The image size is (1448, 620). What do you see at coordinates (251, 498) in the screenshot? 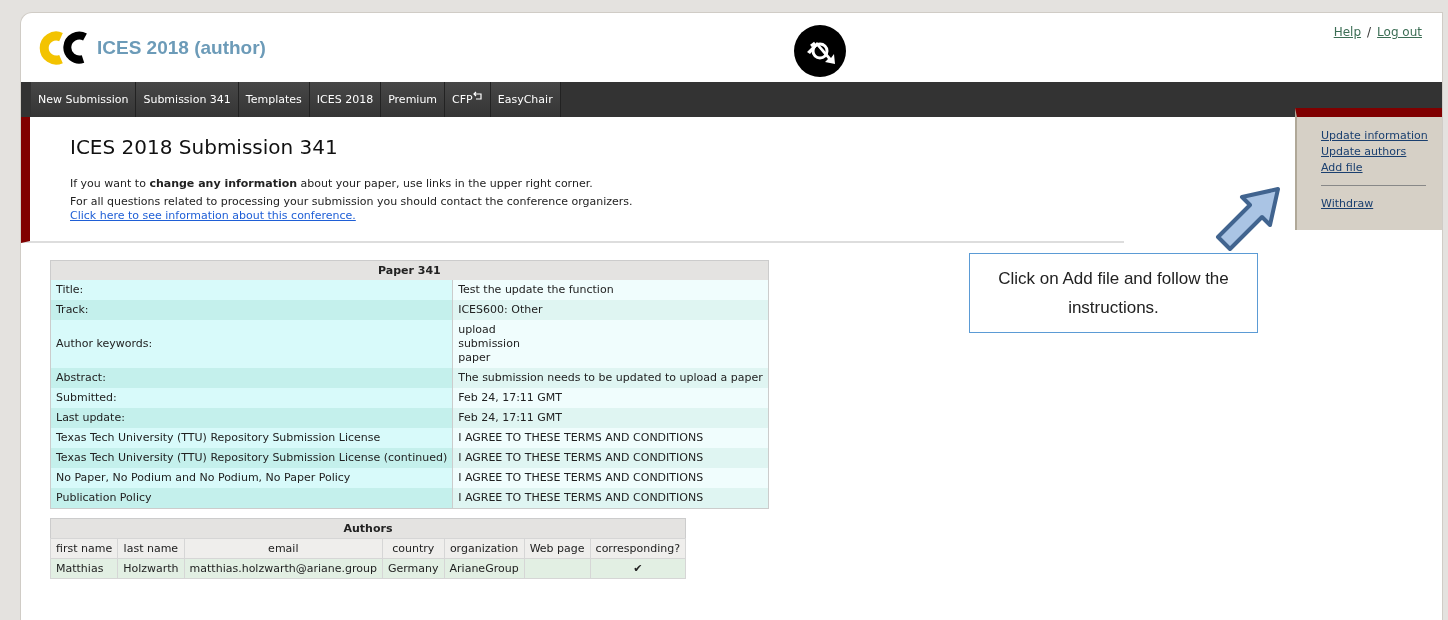
I see `table-cell: Publication Policy` at bounding box center [251, 498].